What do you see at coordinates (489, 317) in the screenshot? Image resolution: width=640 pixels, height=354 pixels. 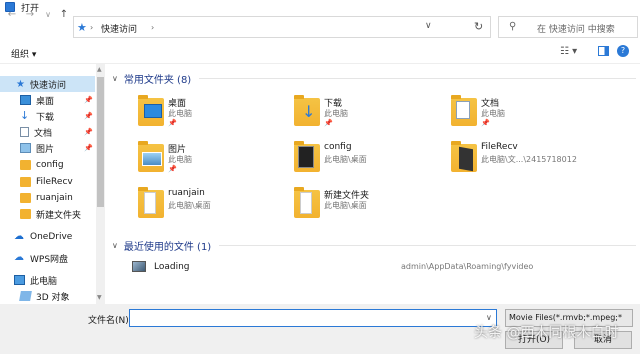 I see `filename-history-dropdown-icon: ∨` at bounding box center [489, 317].